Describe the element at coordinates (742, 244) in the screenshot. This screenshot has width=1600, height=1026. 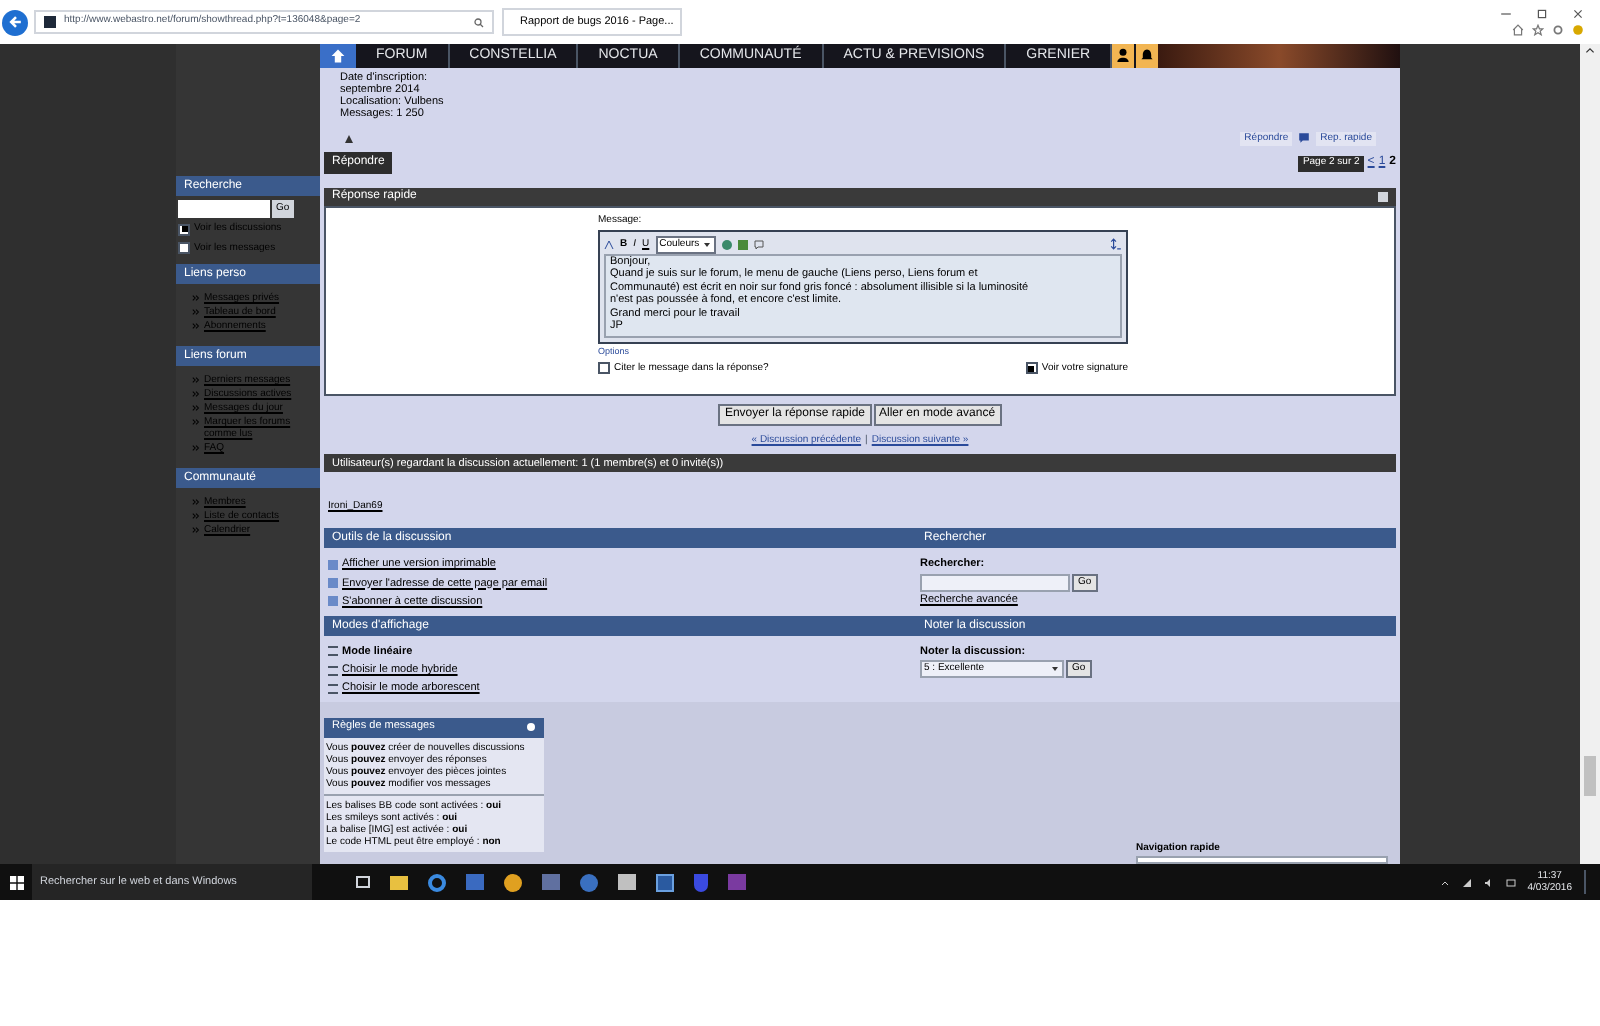
I see `image-icon` at that location.